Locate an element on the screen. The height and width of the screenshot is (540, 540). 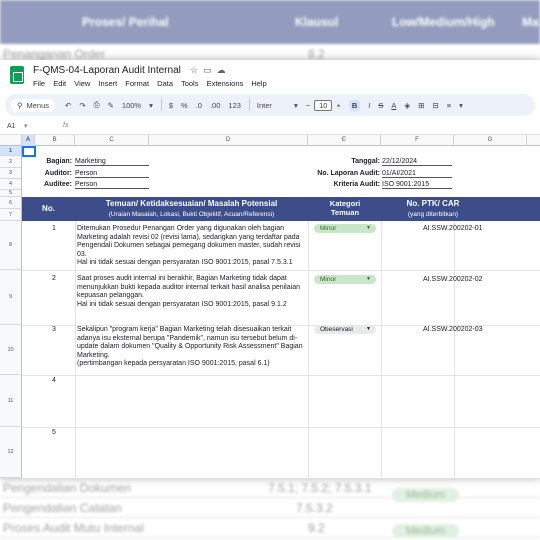
category-chip: Obeservasi ▼ is located at coordinates (345, 329).